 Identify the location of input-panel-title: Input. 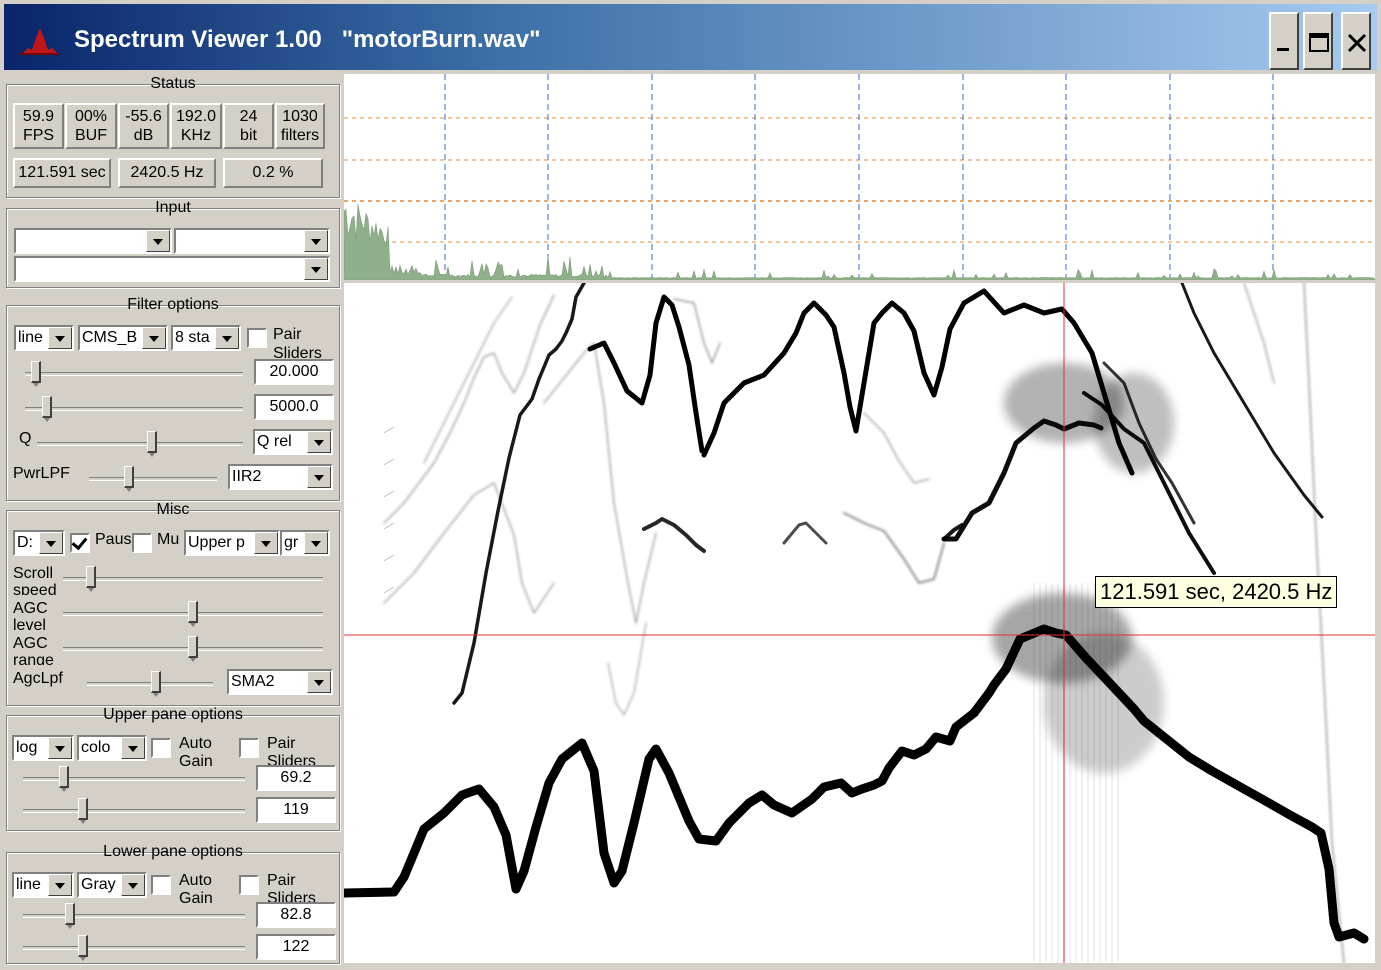
(173, 207).